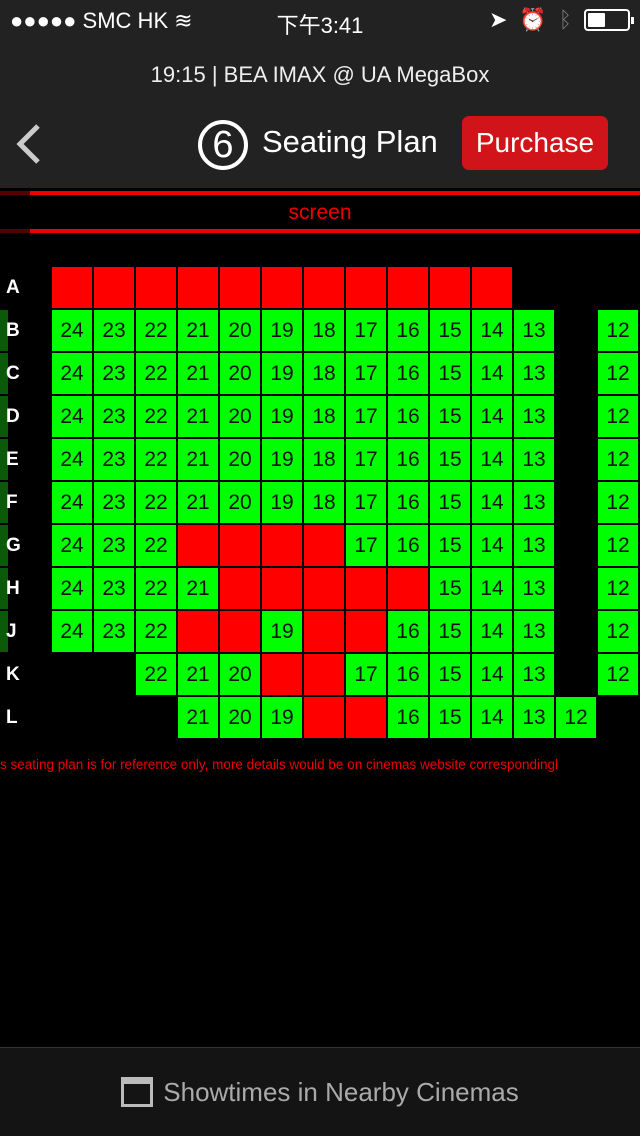 This screenshot has height=1136, width=640. Describe the element at coordinates (320, 1091) in the screenshot. I see `nearby-showtimes-button: Showtimes in Nearby Cinemas` at that location.